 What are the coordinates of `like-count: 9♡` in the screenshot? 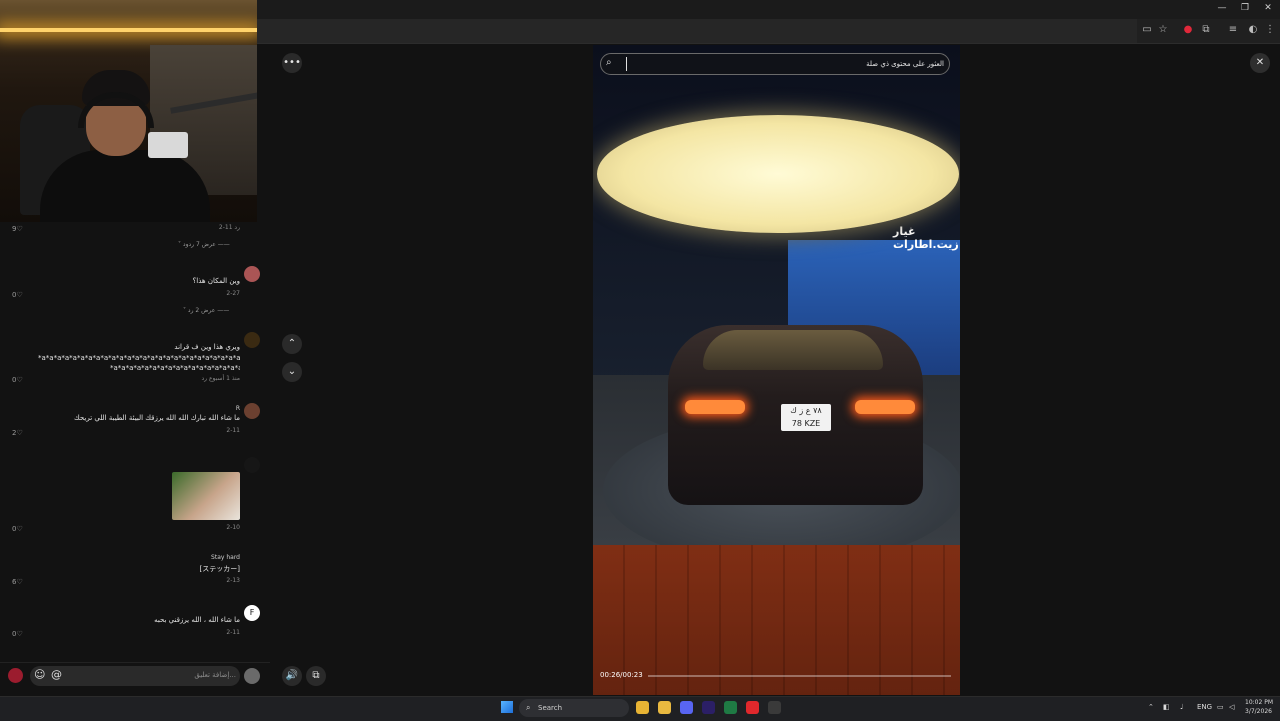 It's located at (17, 229).